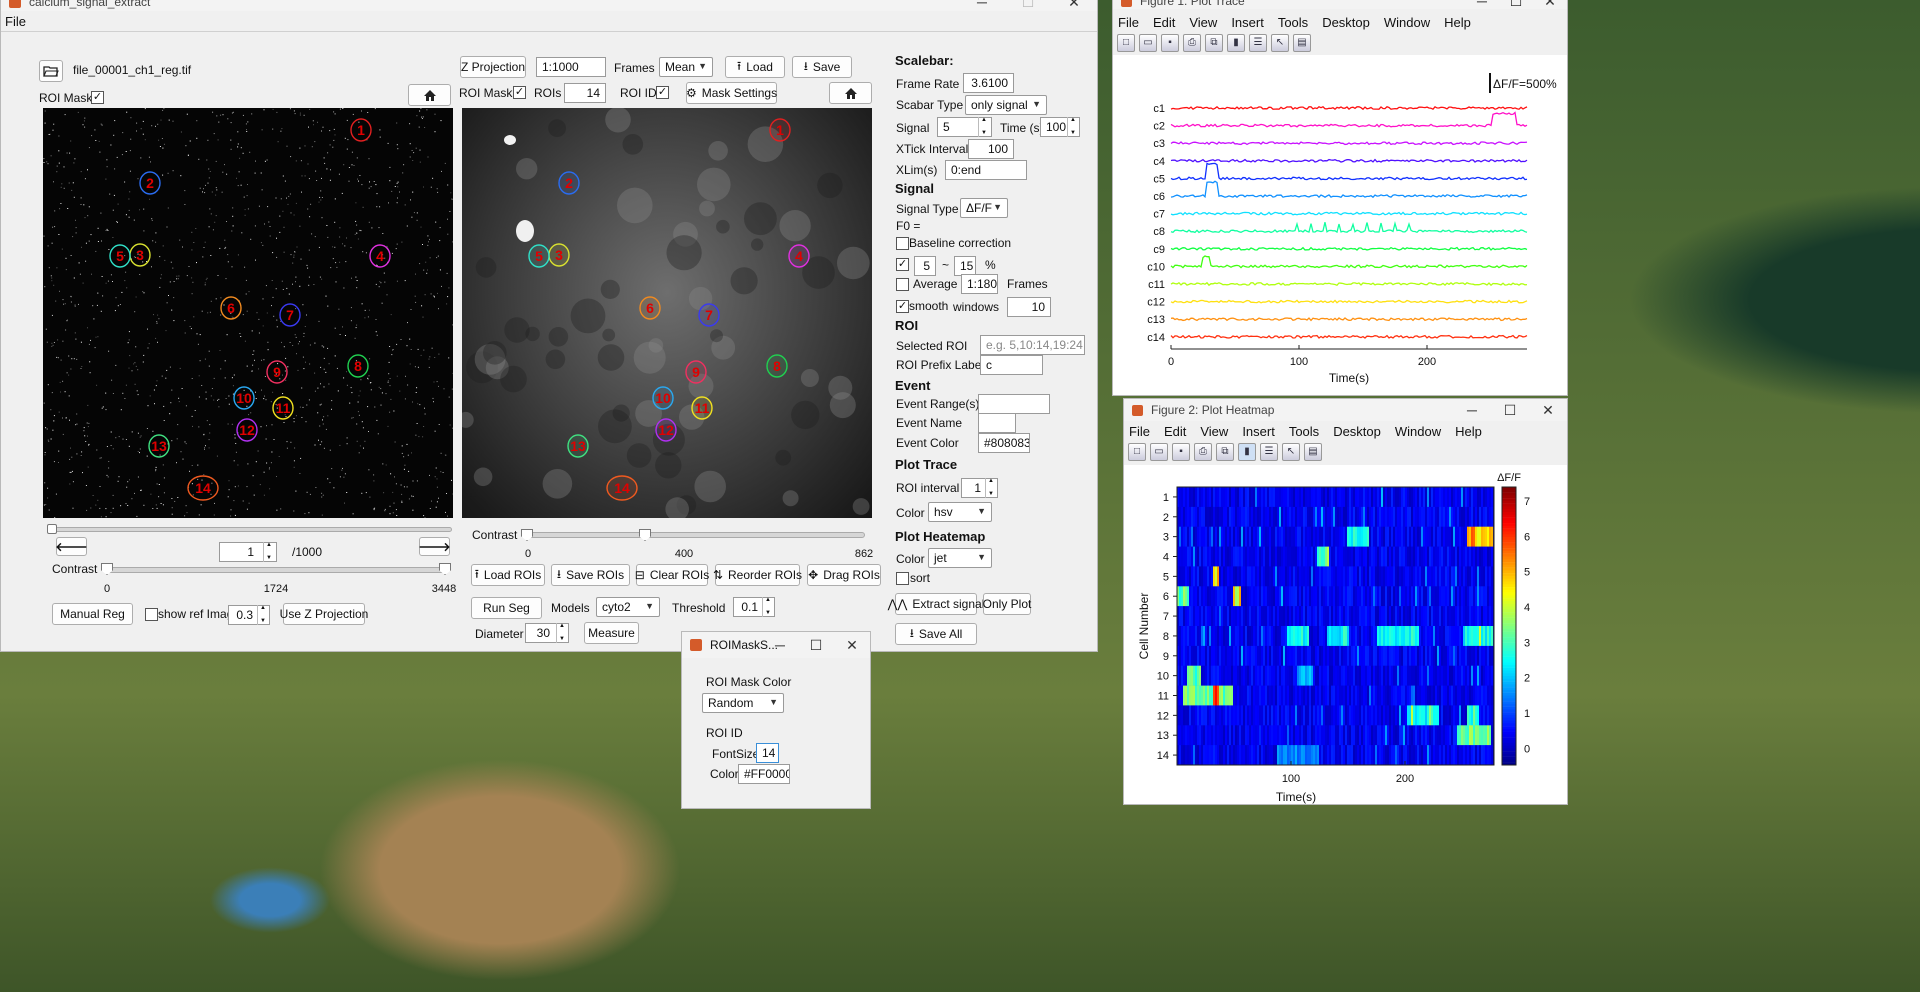 Image resolution: width=1920 pixels, height=992 pixels. I want to click on signal-spinner, so click(984, 127).